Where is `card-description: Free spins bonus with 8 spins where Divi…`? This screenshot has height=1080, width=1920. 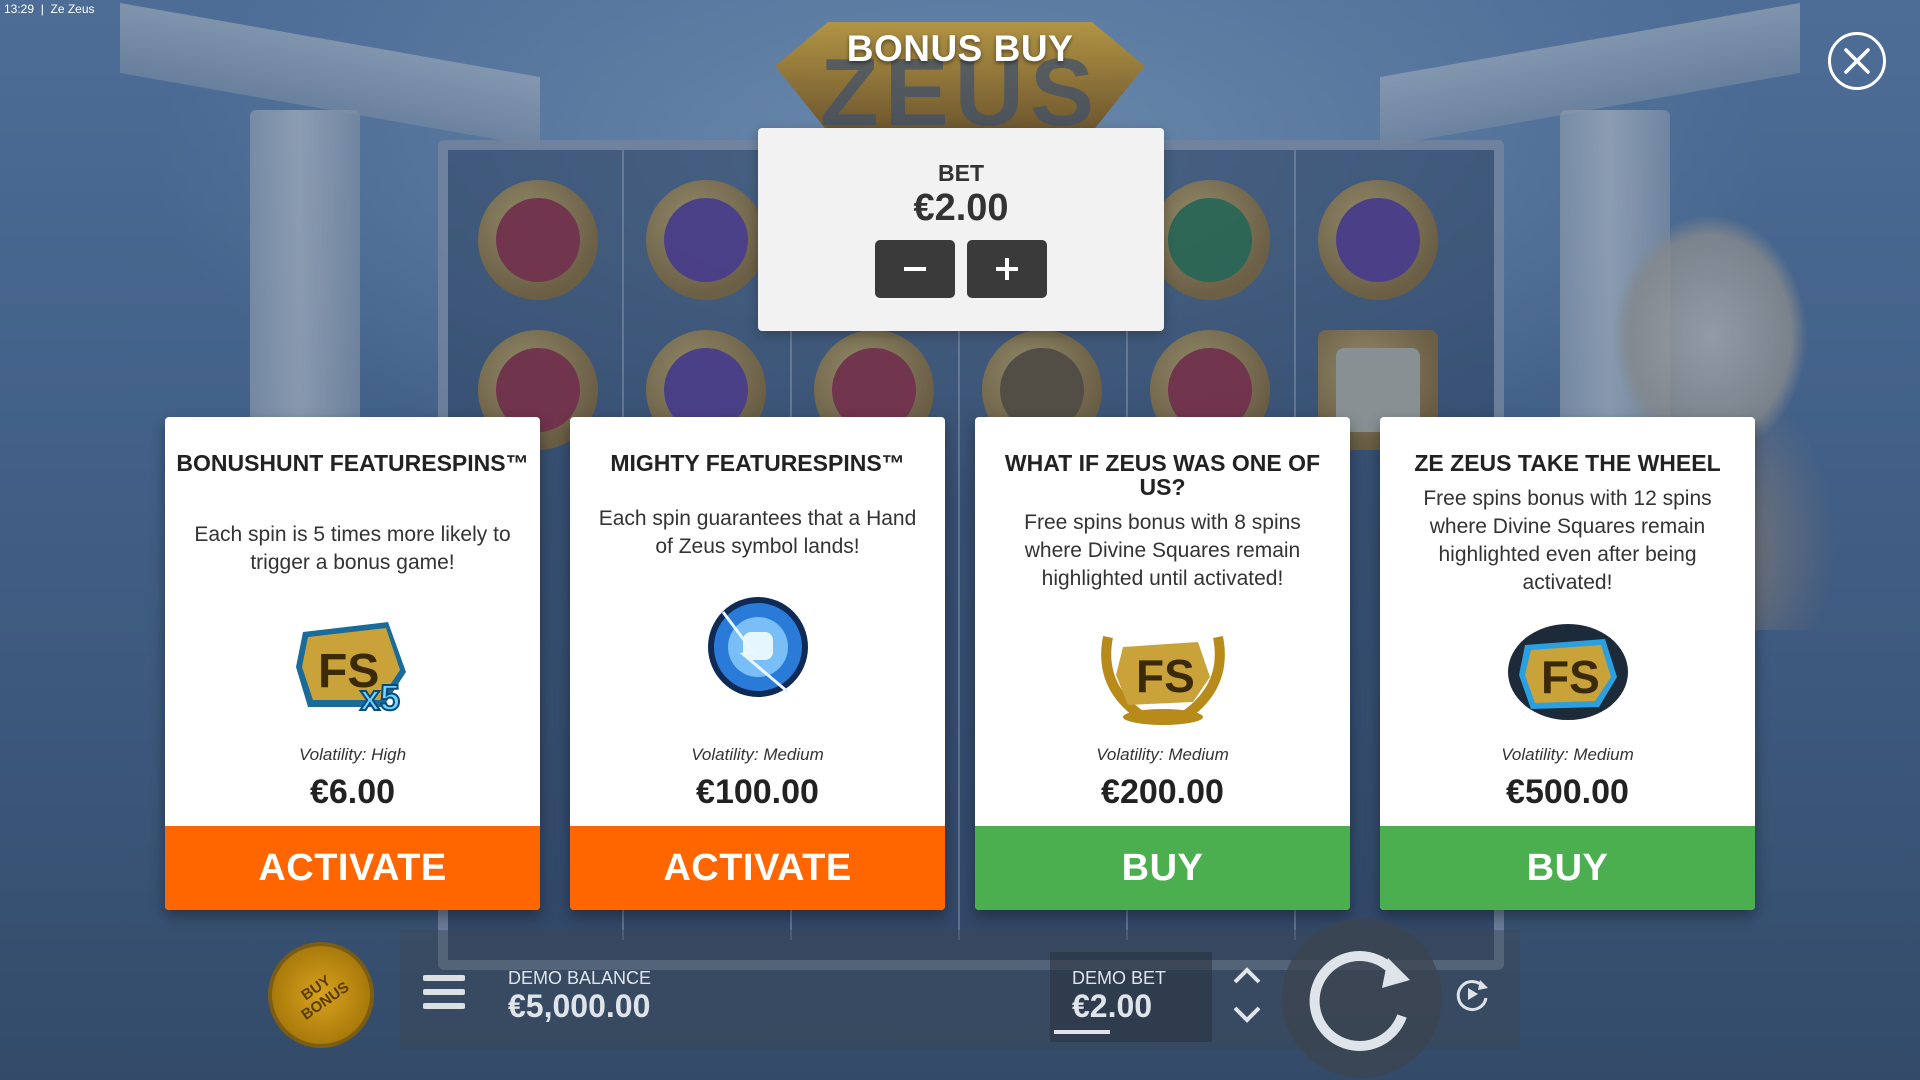
card-description: Free spins bonus with 8 spins where Divi… is located at coordinates (1162, 550).